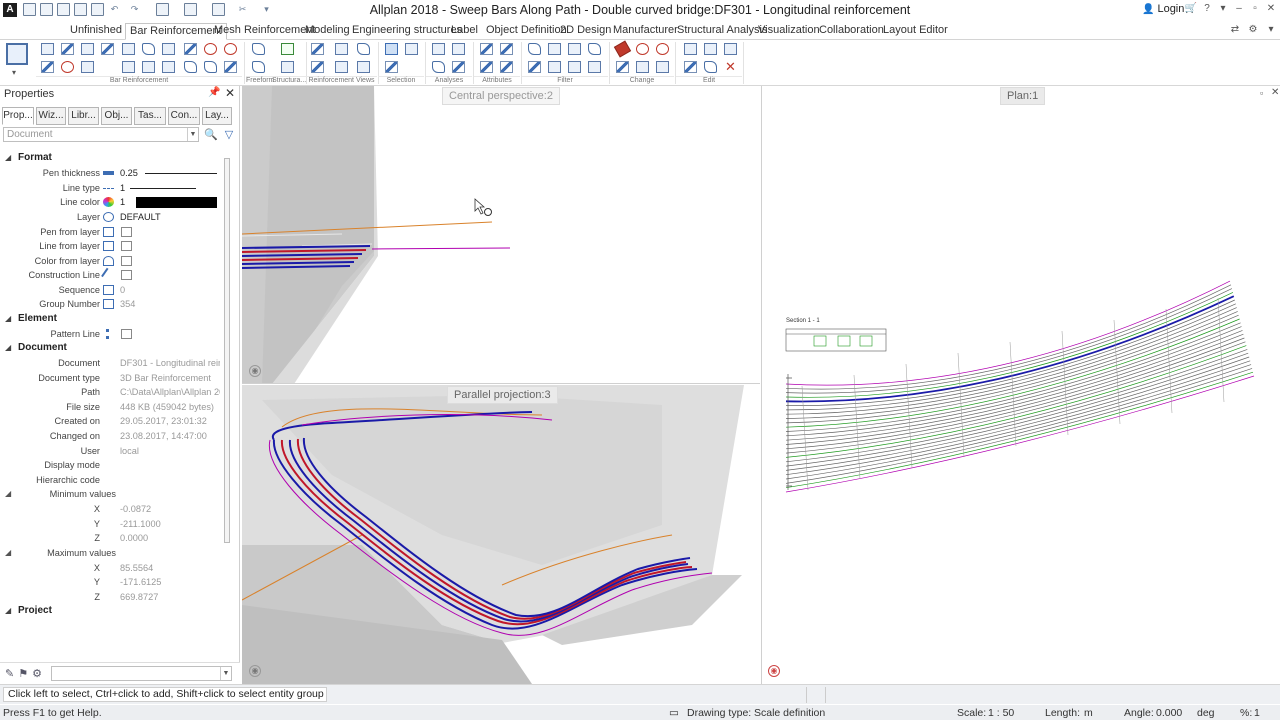  I want to click on maximize-button: ▫, so click(1255, 9).